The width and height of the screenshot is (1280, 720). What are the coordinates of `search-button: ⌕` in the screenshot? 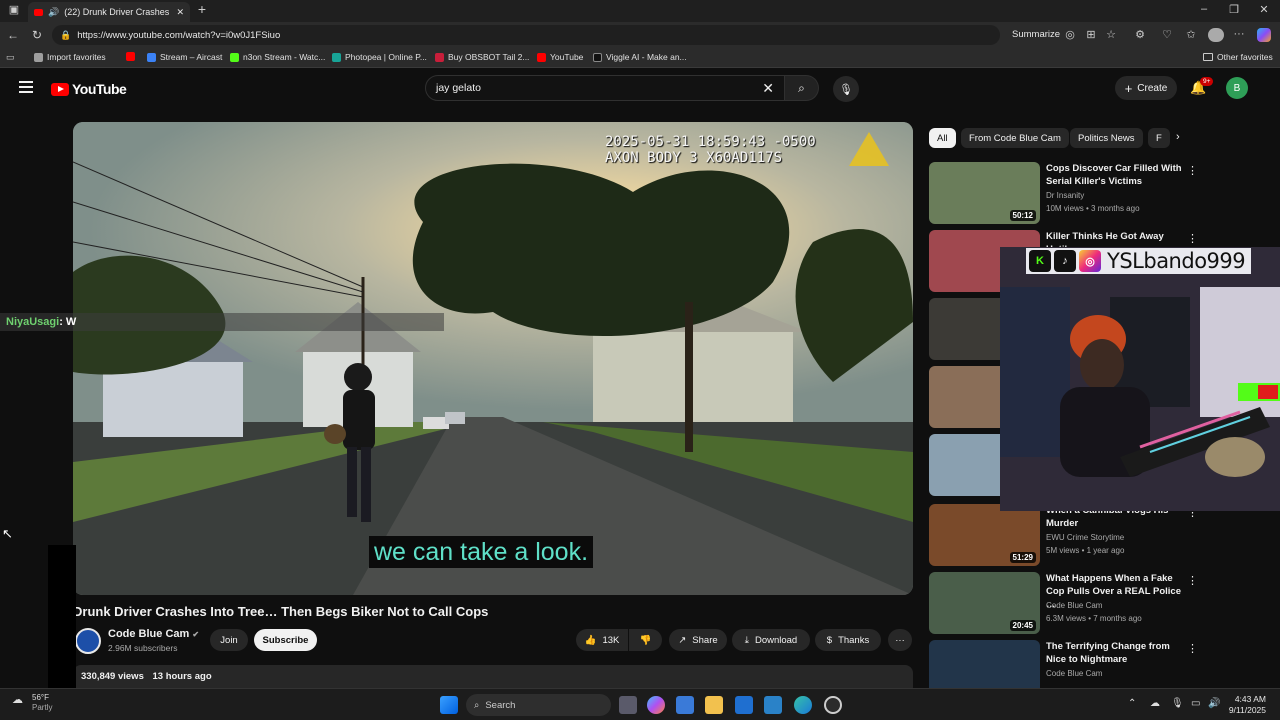 It's located at (802, 88).